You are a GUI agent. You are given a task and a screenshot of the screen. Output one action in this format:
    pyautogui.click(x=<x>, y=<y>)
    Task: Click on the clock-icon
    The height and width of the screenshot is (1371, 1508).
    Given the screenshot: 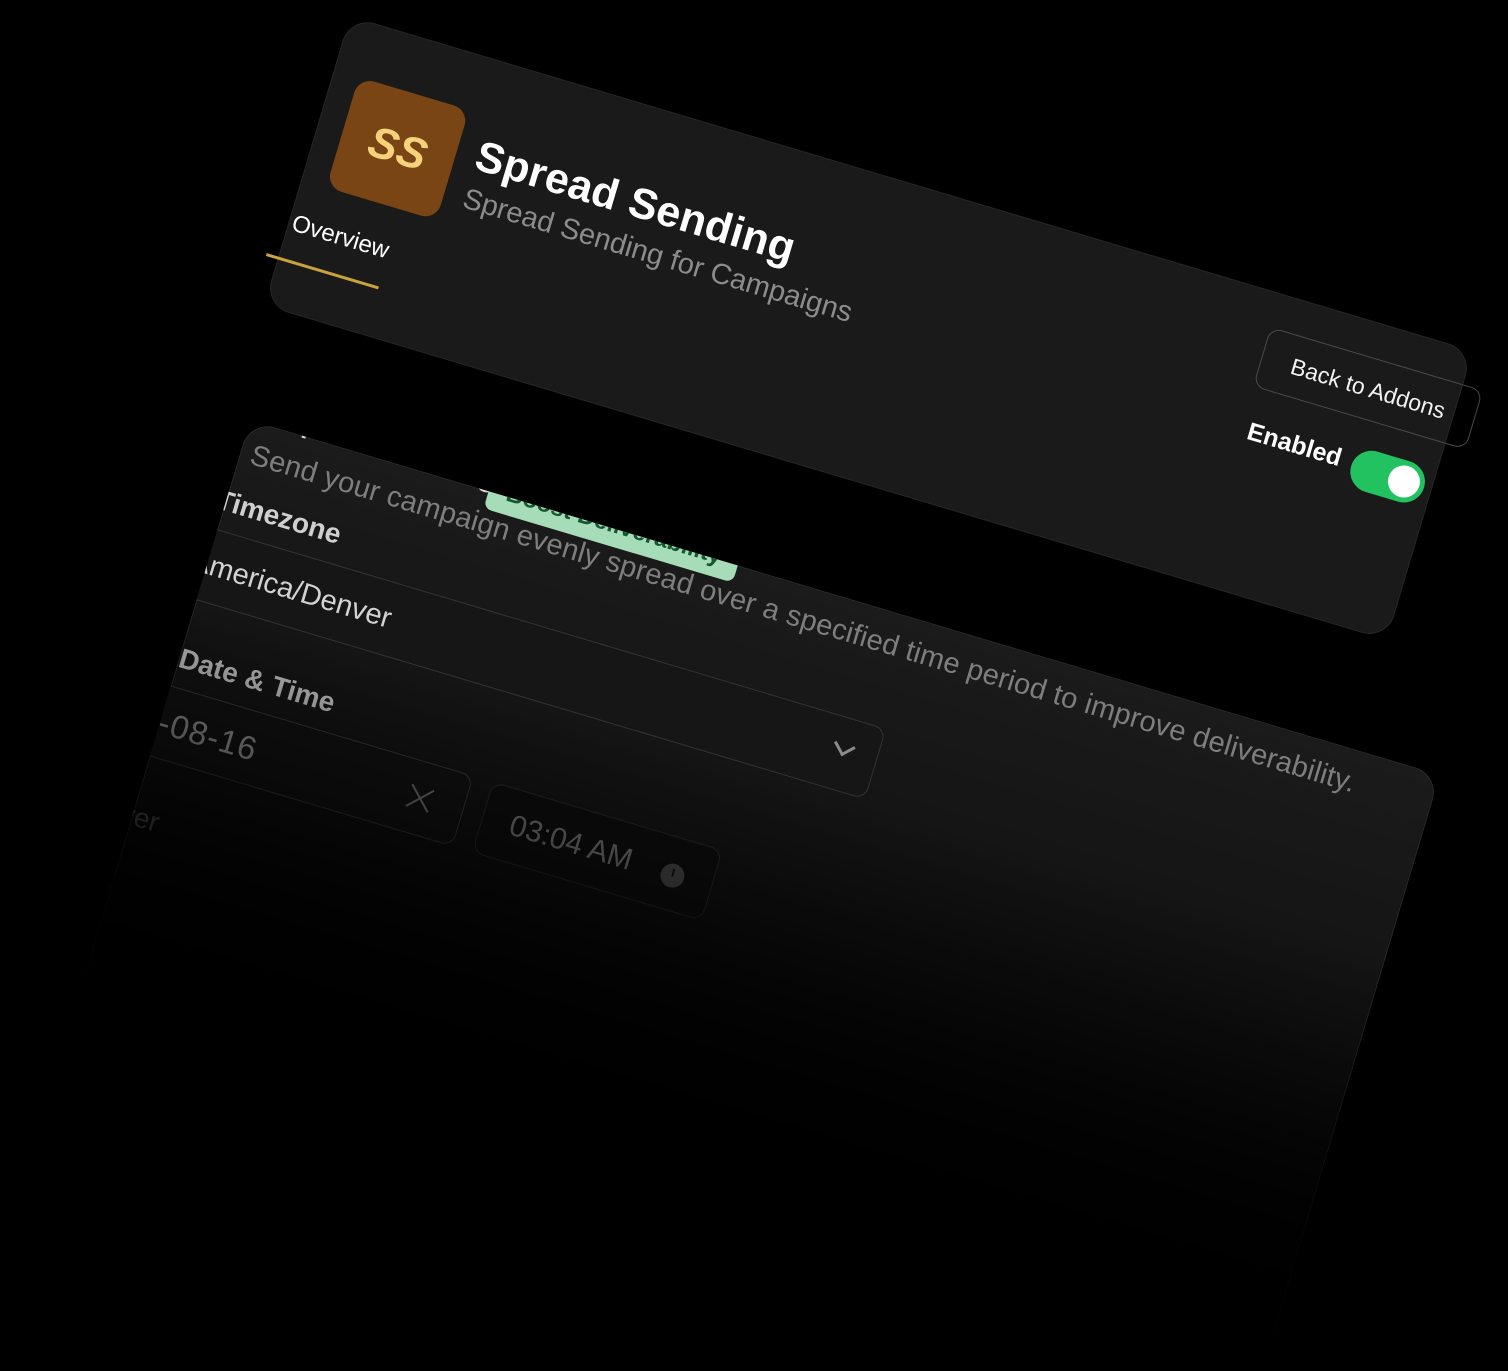 What is the action you would take?
    pyautogui.click(x=672, y=875)
    